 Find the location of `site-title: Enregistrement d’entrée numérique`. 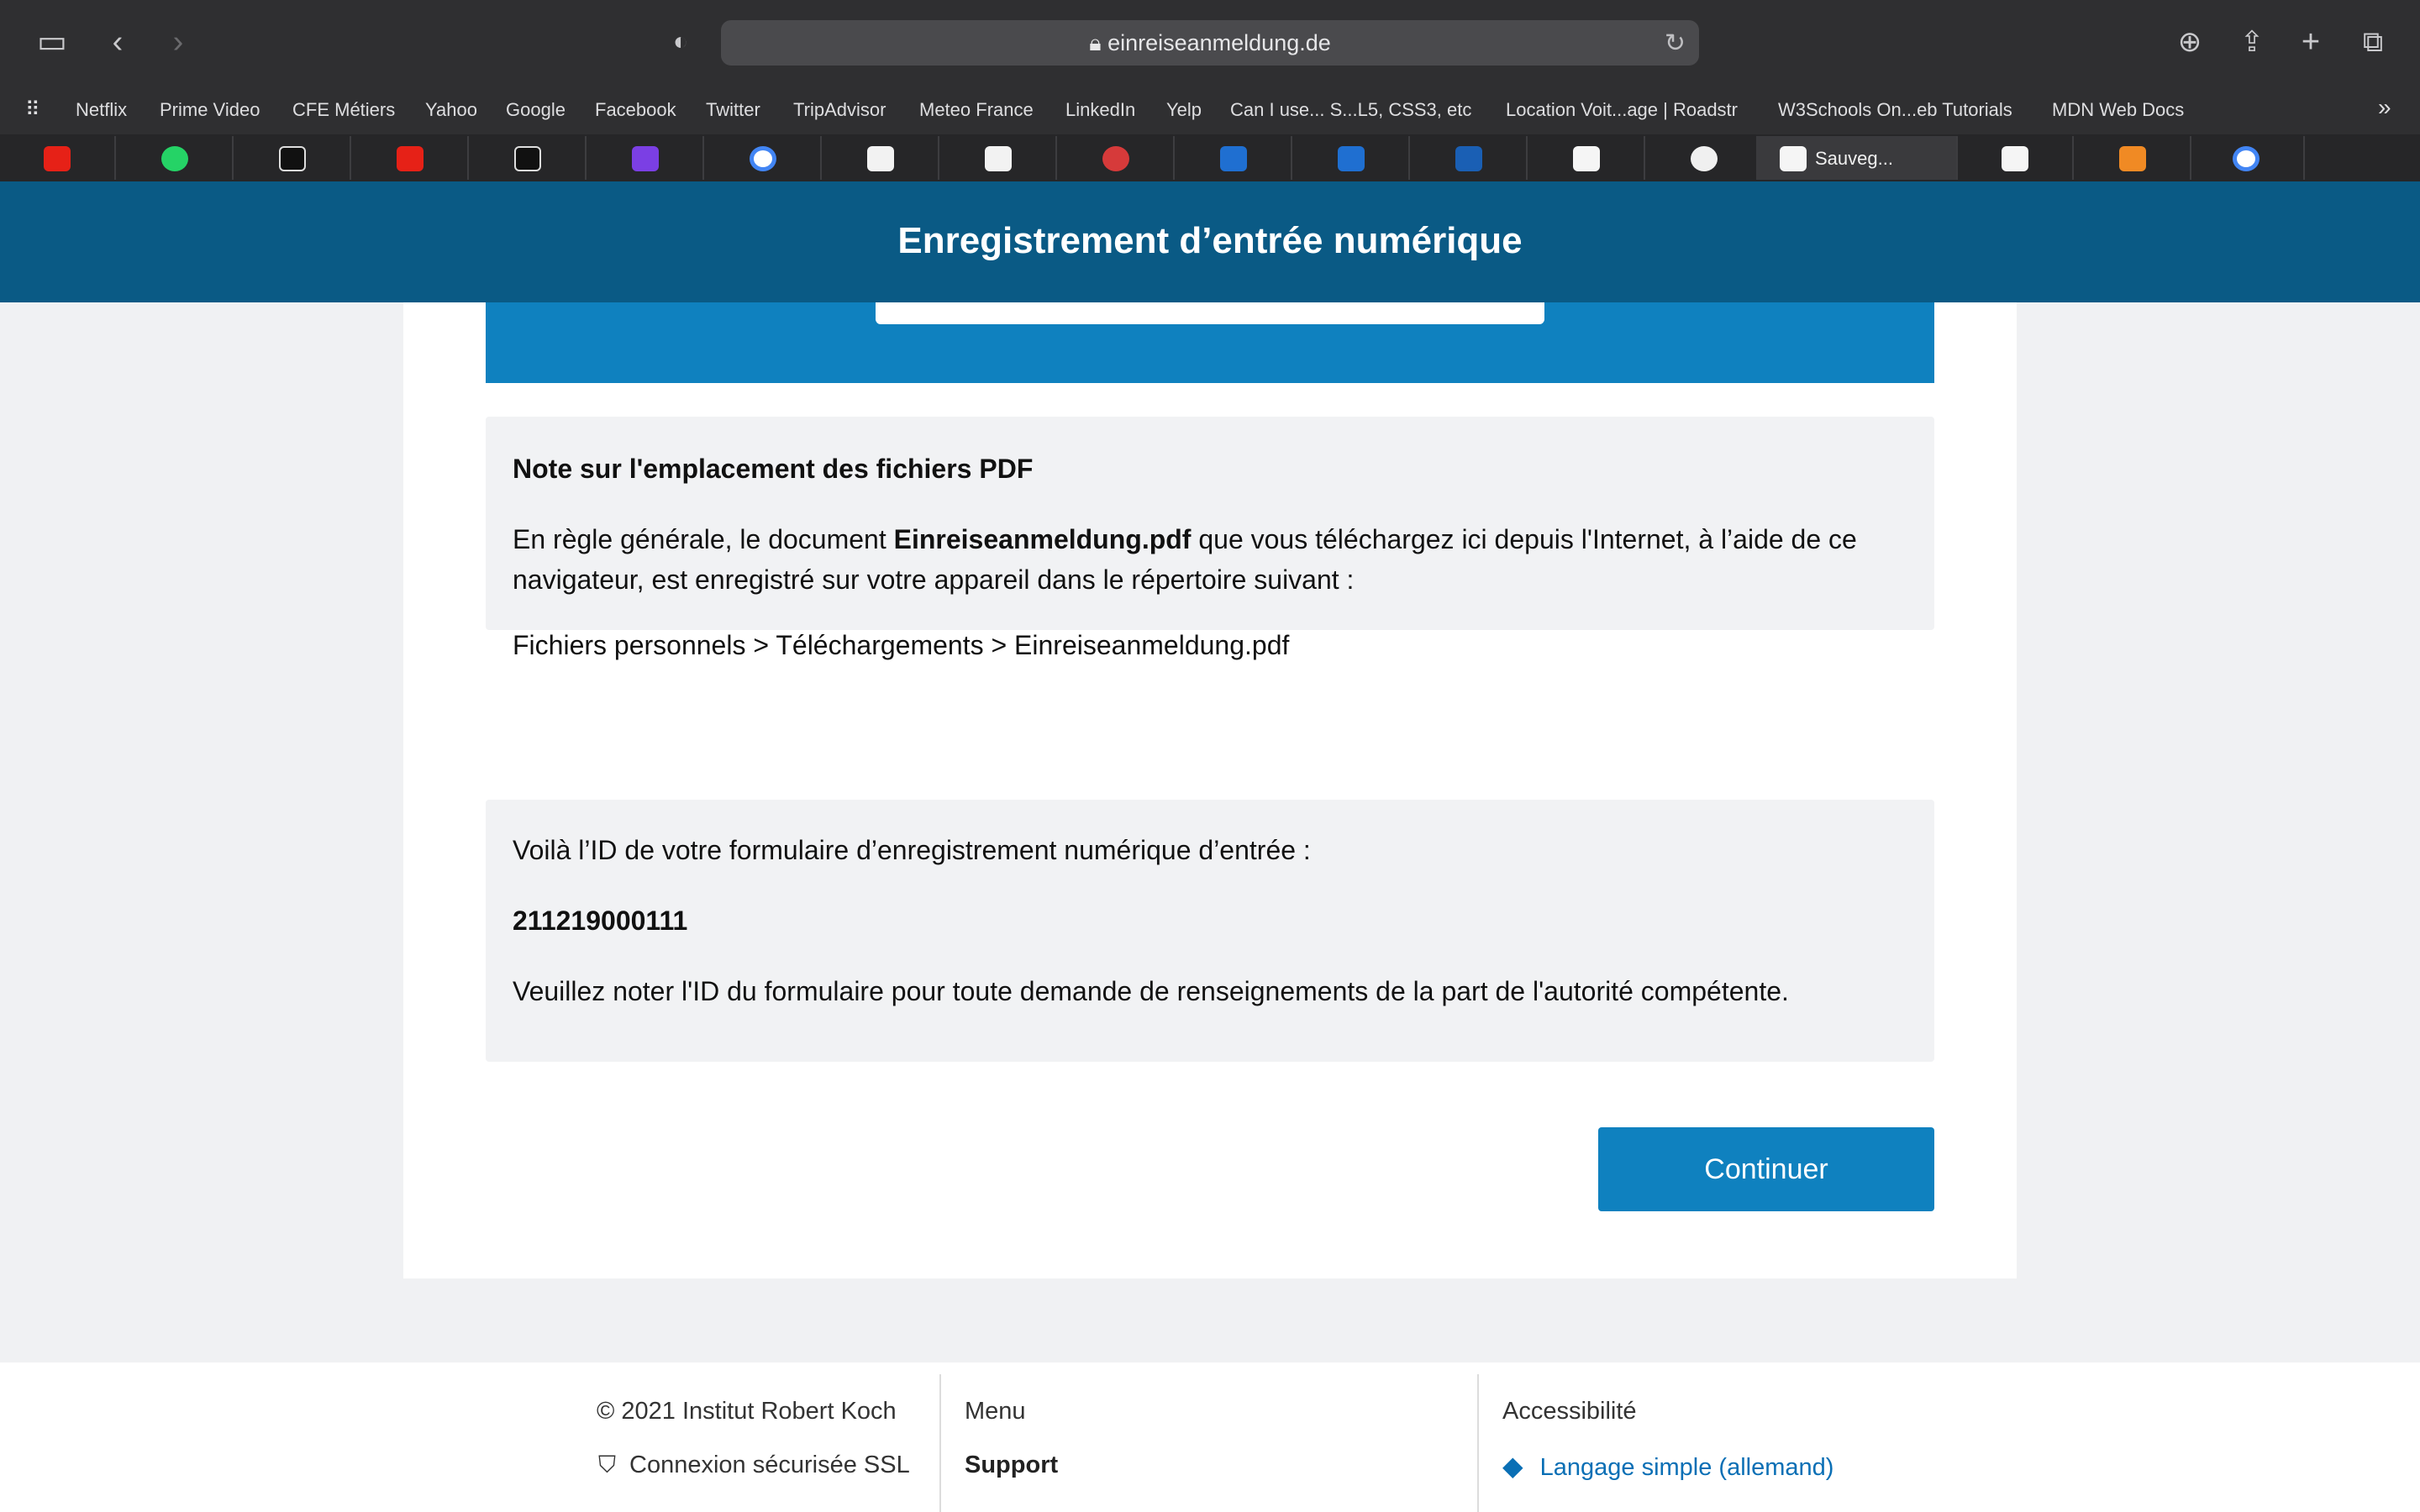

site-title: Enregistrement d’entrée numérique is located at coordinates (1210, 240).